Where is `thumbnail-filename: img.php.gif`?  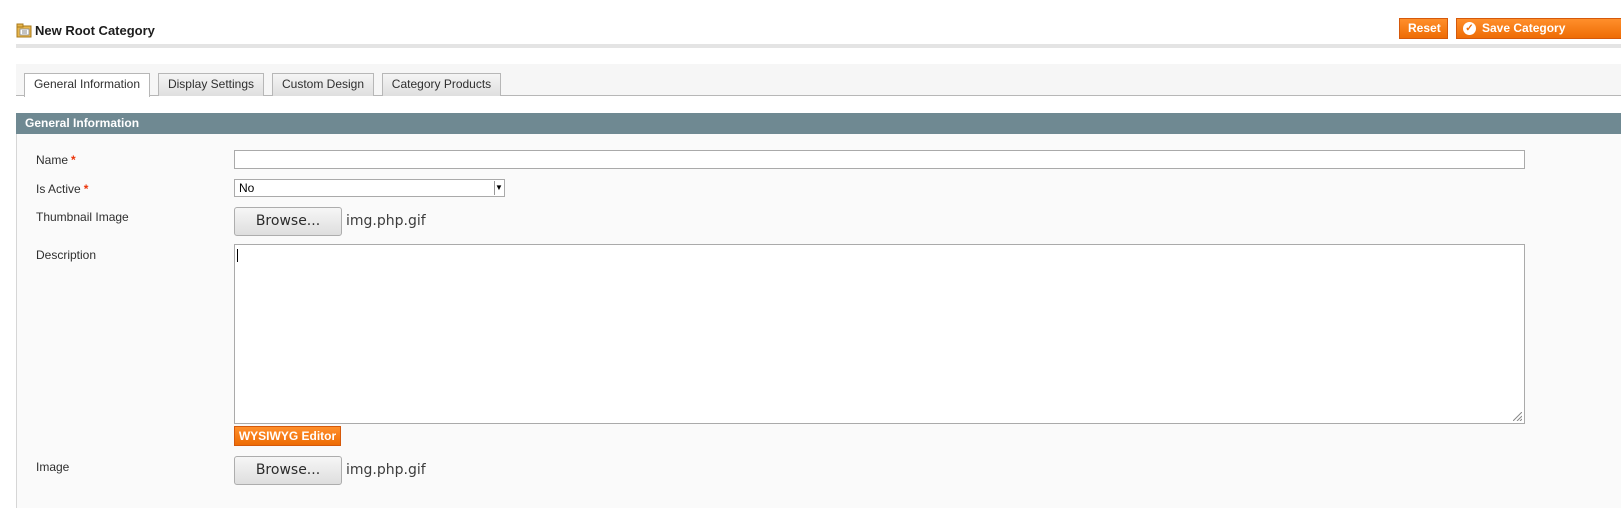
thumbnail-filename: img.php.gif is located at coordinates (386, 221).